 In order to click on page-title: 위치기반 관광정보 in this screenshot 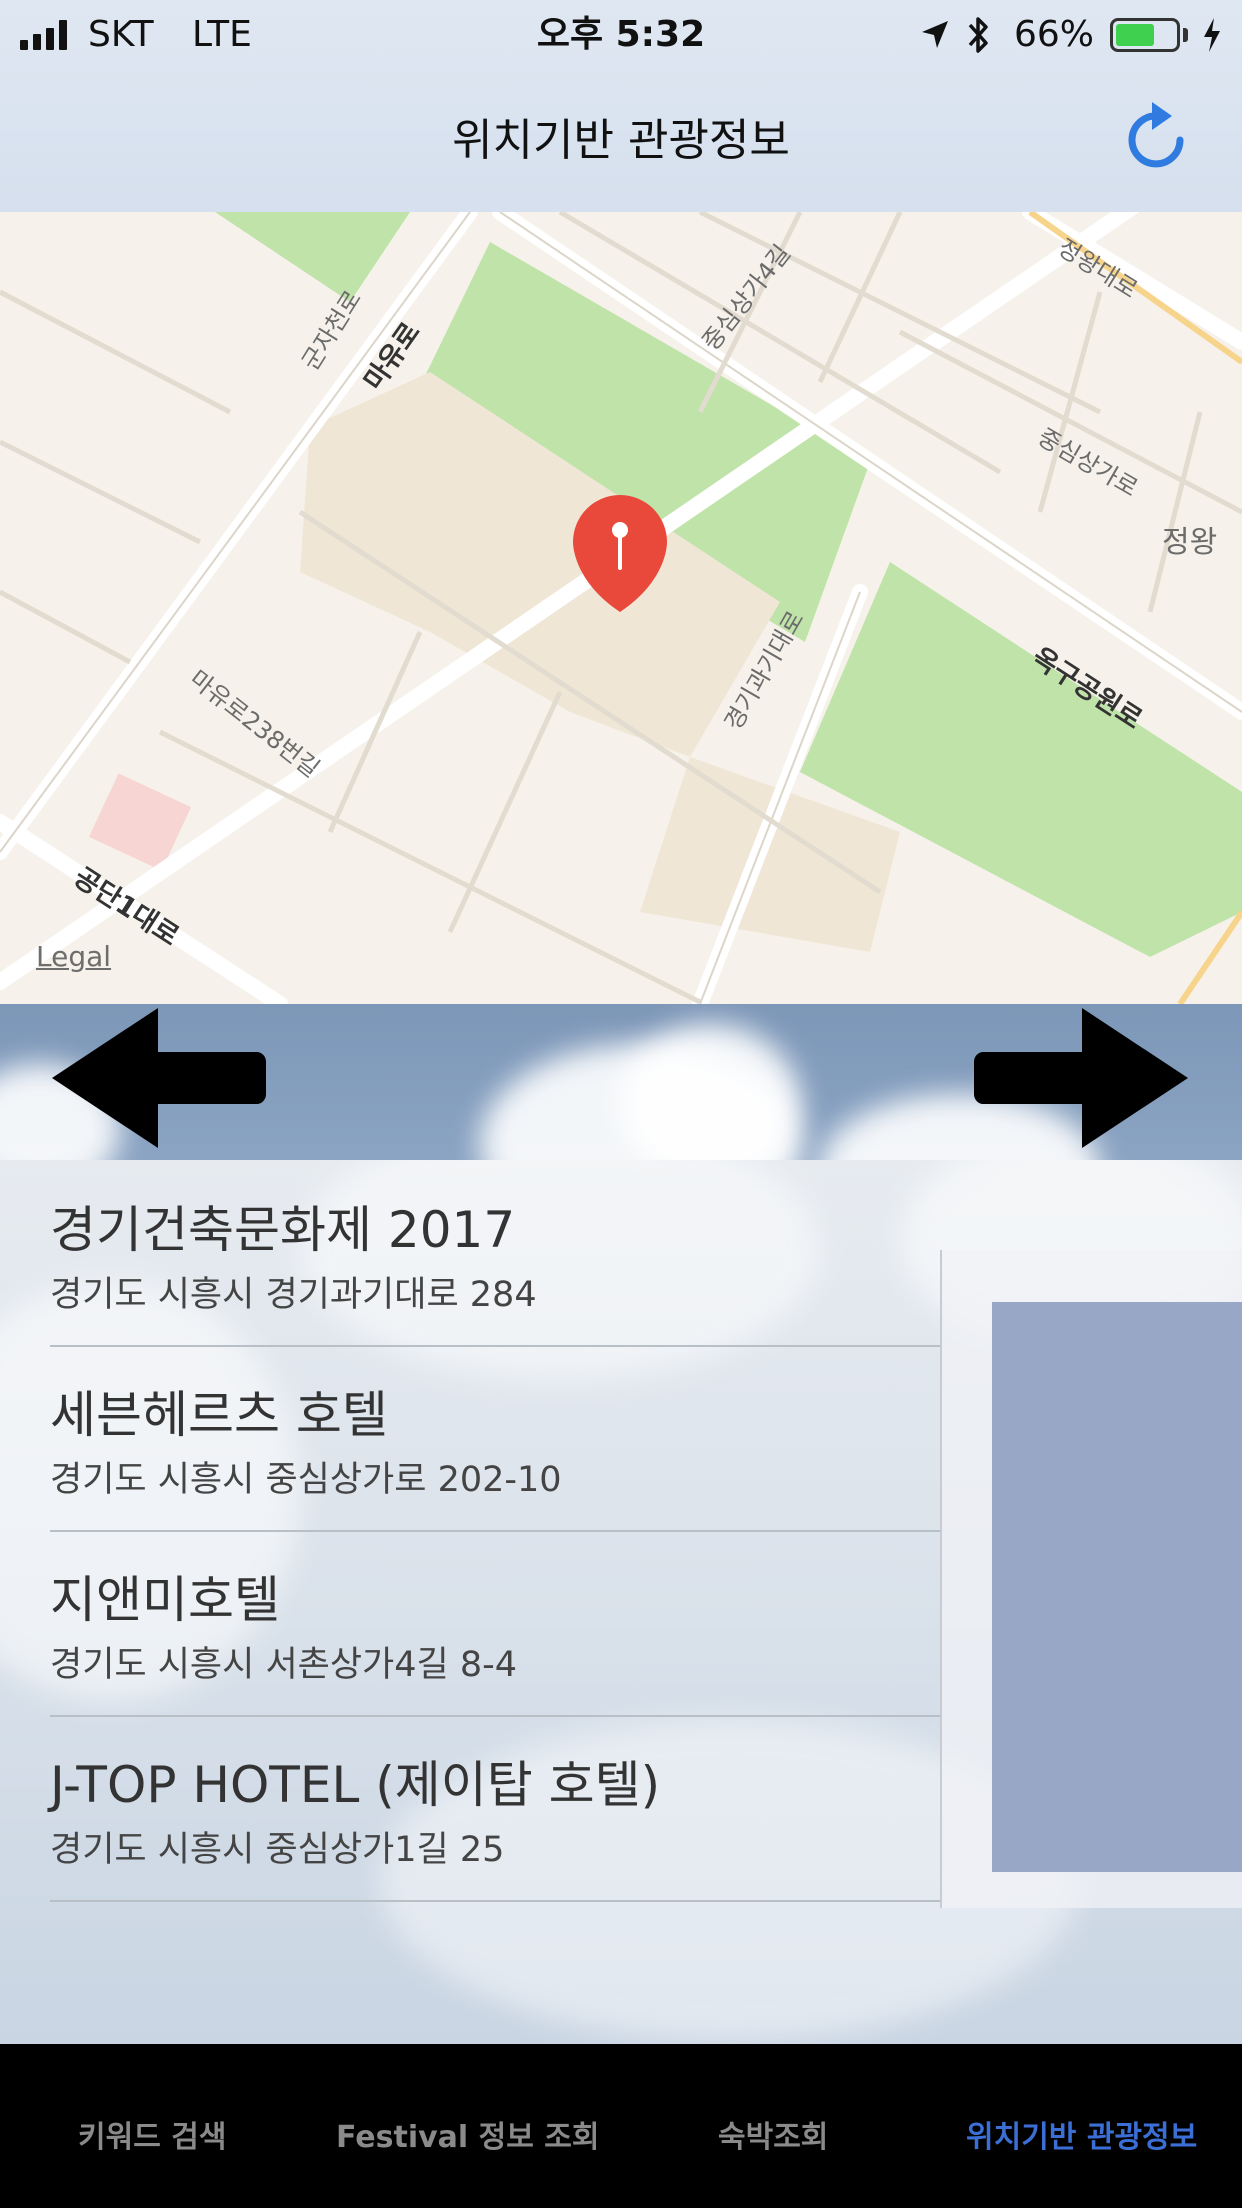, I will do `click(621, 140)`.